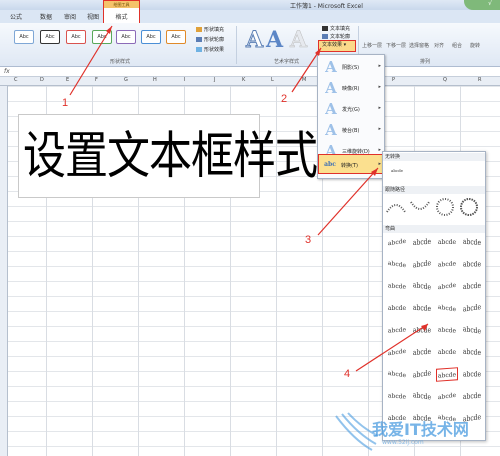 This screenshot has width=500, height=456. What do you see at coordinates (434, 207) in the screenshot?
I see `follow-path-samples` at bounding box center [434, 207].